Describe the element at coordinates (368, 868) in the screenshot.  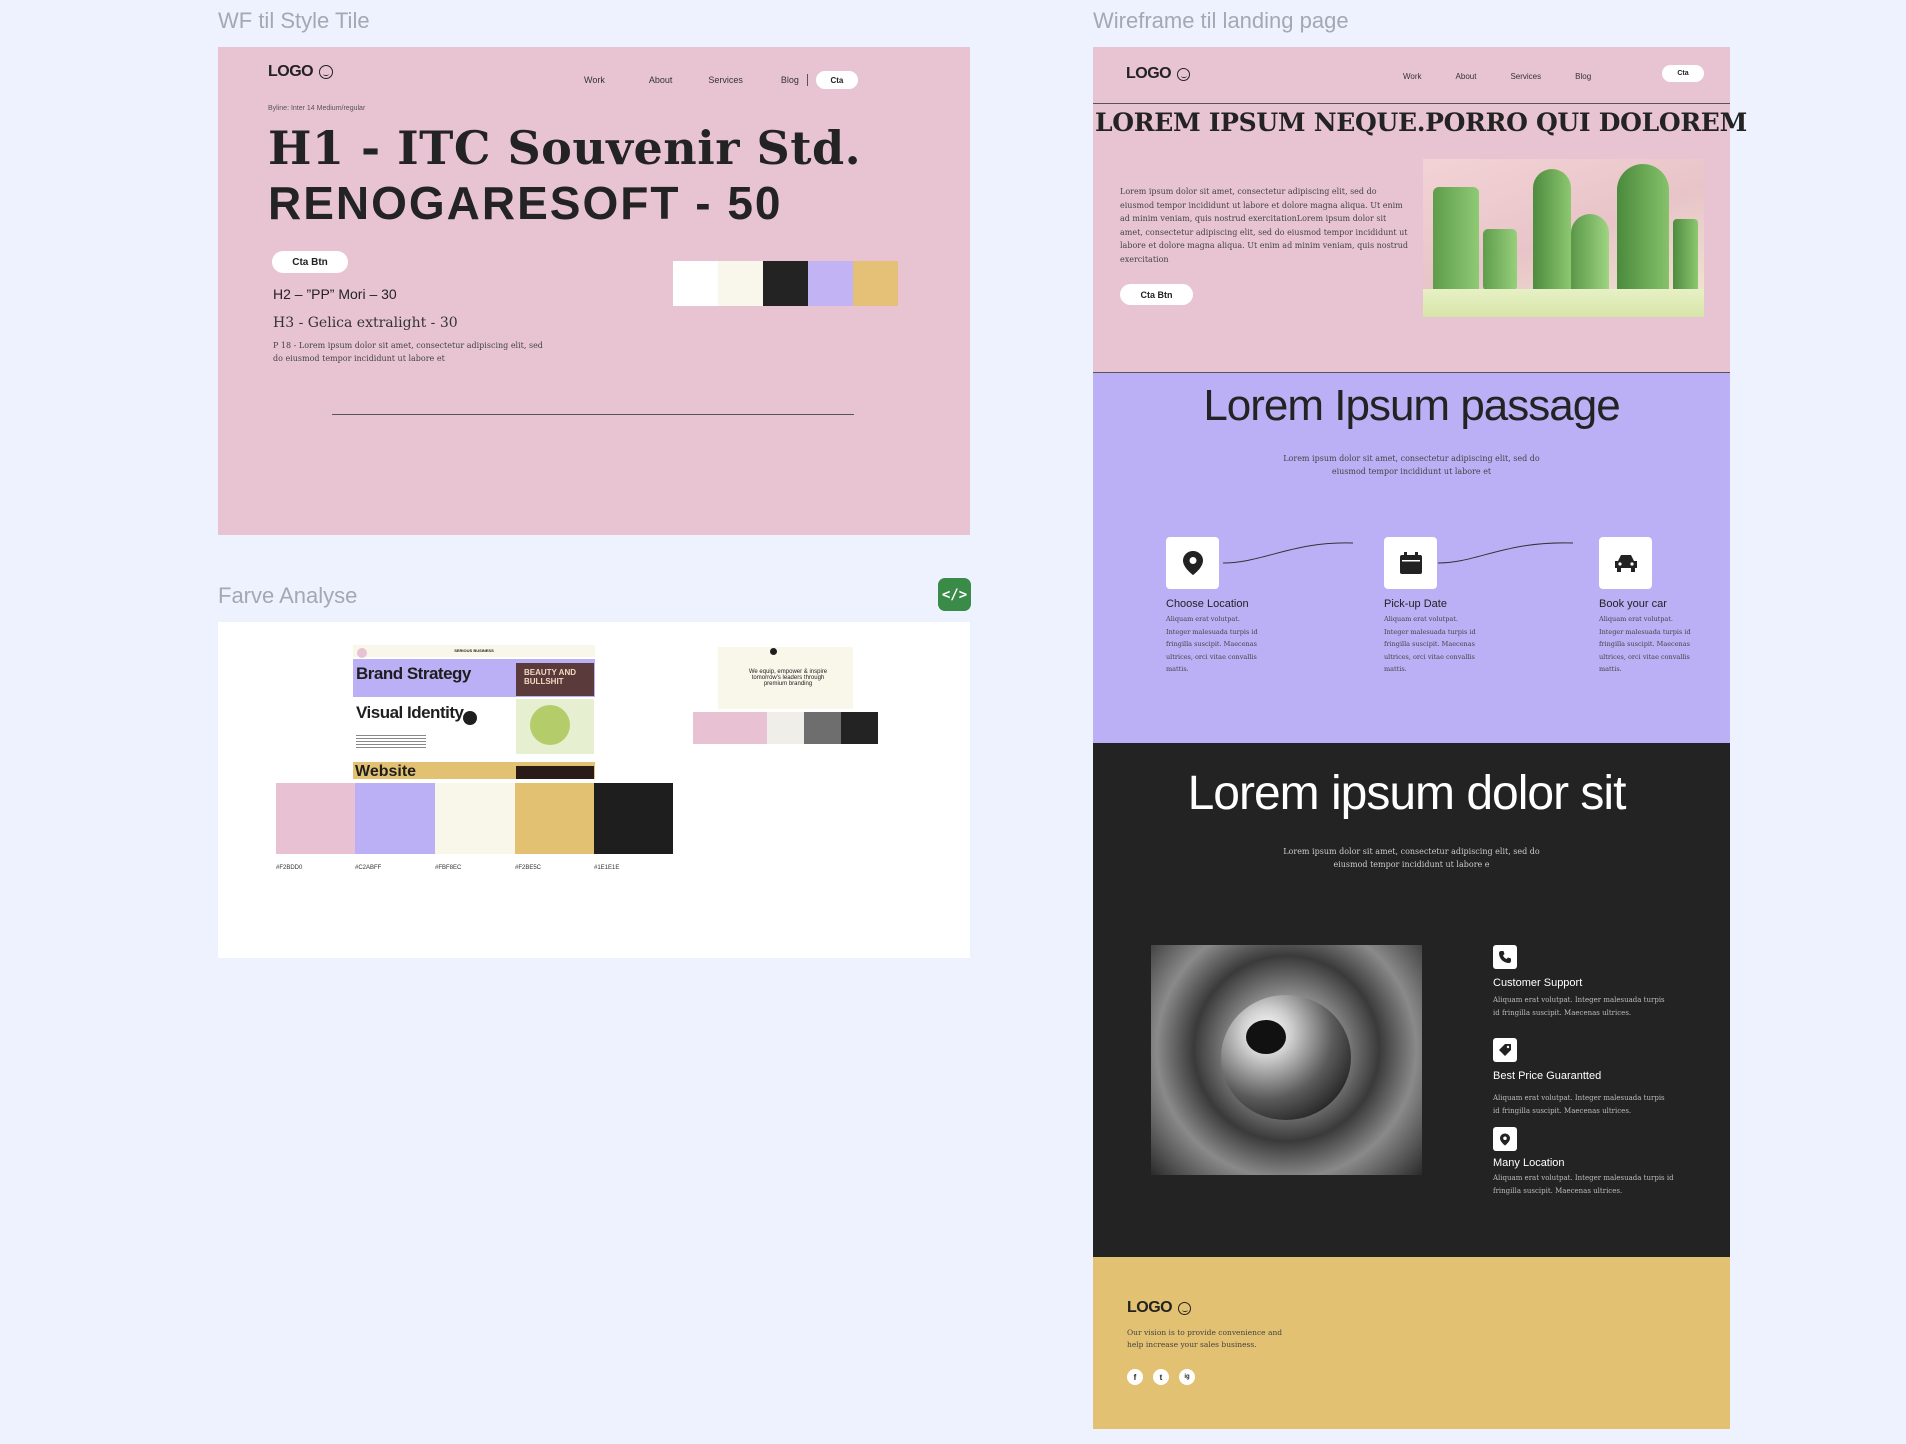
I see `swatch-hex: #C2ABFF` at that location.